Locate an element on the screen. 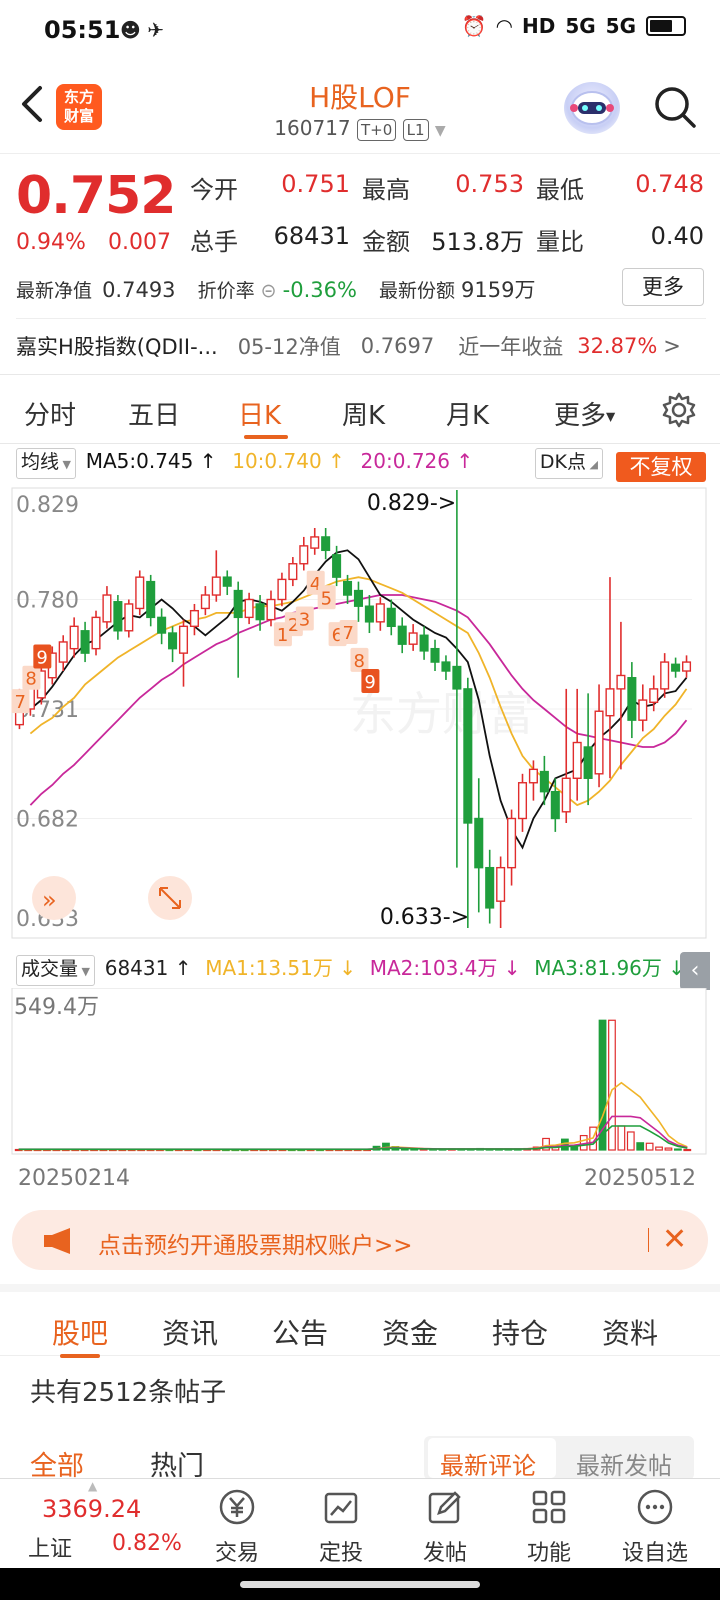  volume-value: 68431 is located at coordinates (311, 236).